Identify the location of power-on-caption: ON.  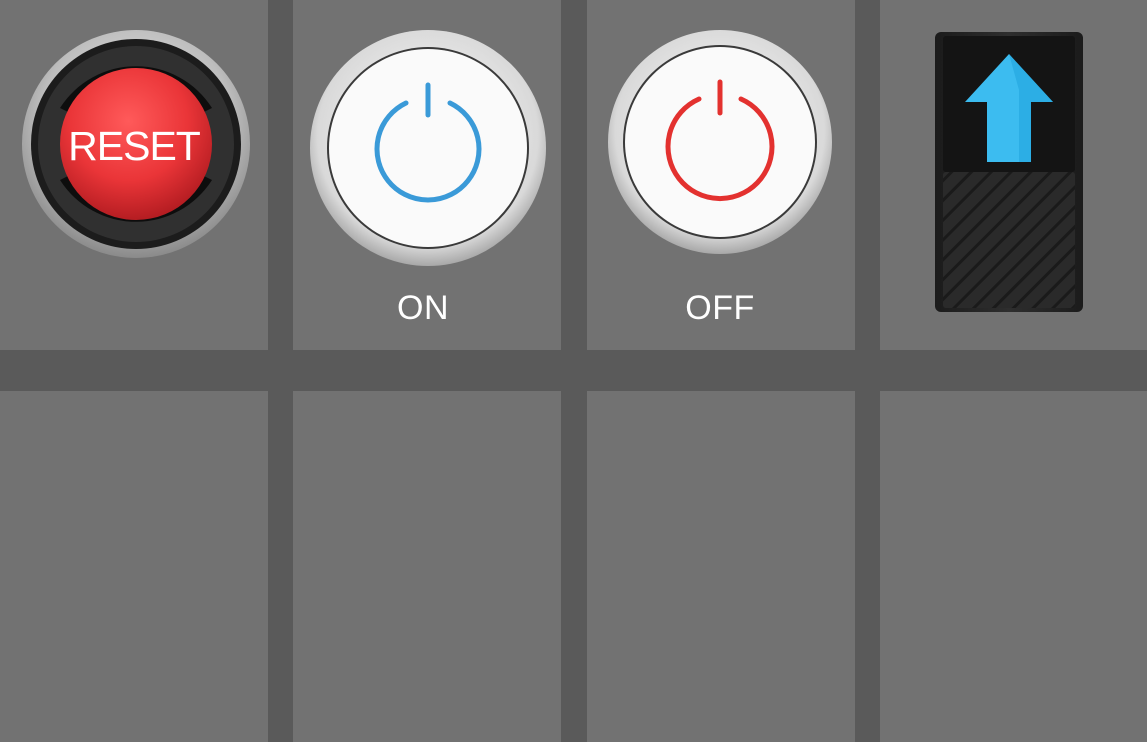
(423, 308).